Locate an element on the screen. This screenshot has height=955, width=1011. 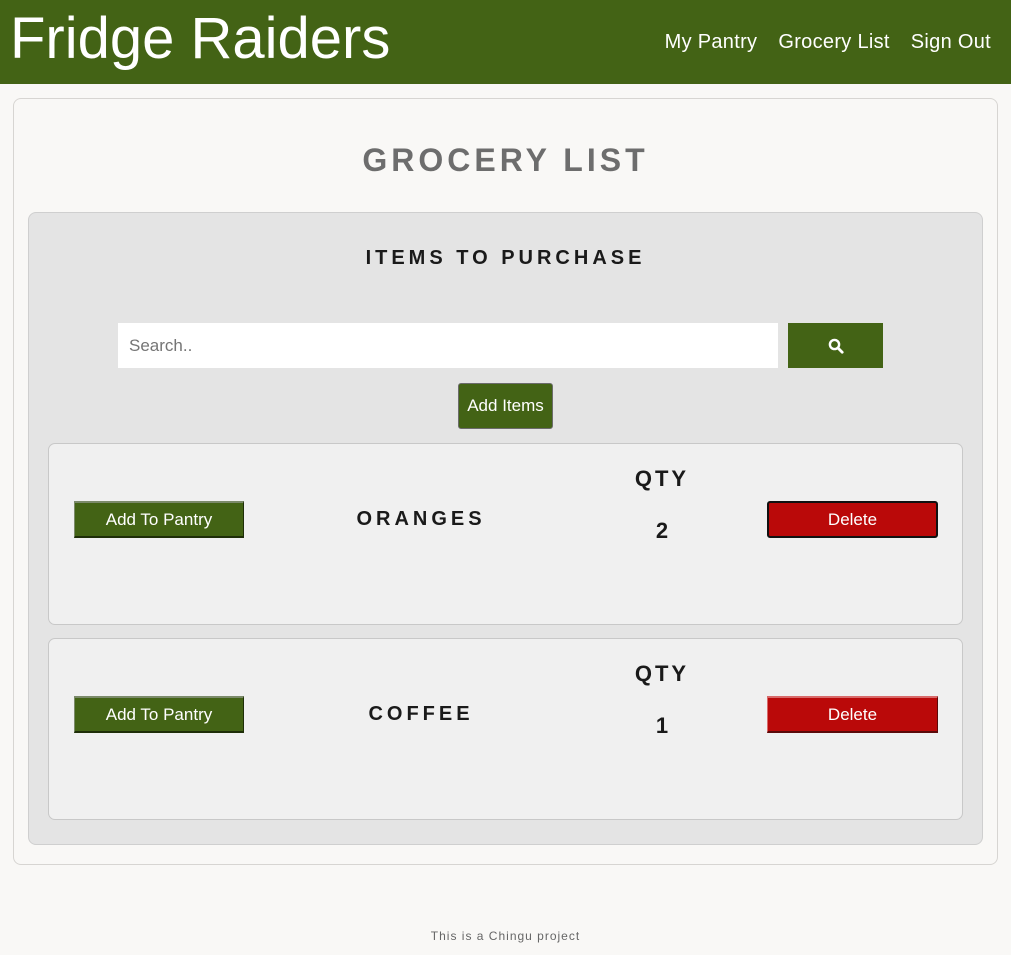
brand-logo: Fridge Raiders is located at coordinates (195, 39).